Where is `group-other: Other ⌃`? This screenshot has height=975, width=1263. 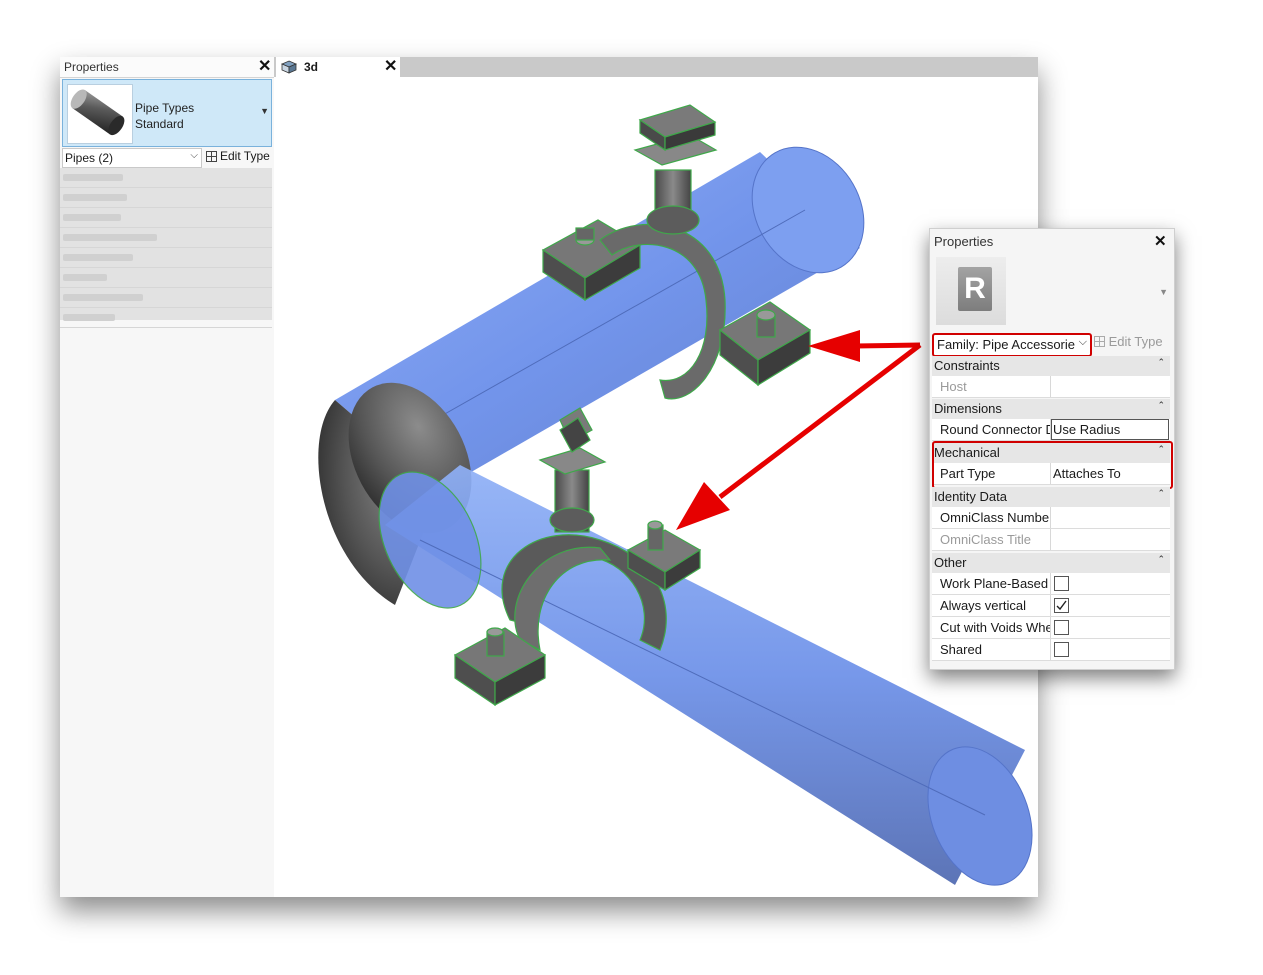 group-other: Other ⌃ is located at coordinates (1051, 563).